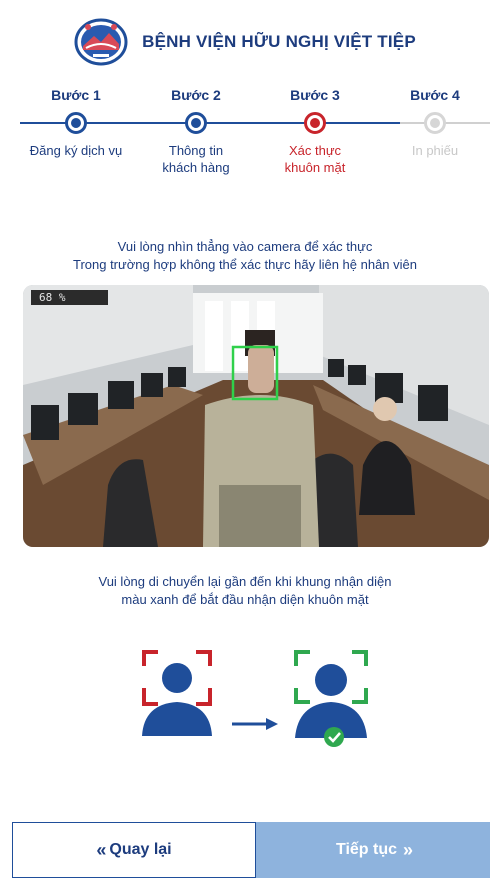 The height and width of the screenshot is (878, 490). I want to click on step-3-label: Xác thực khuôn mặt, so click(315, 159).